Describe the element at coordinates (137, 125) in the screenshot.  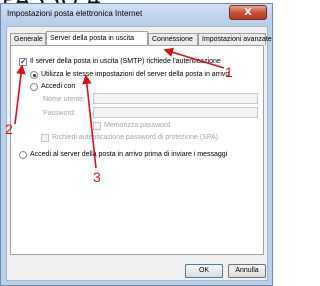
I see `remember-password-label: Memorizza password` at that location.